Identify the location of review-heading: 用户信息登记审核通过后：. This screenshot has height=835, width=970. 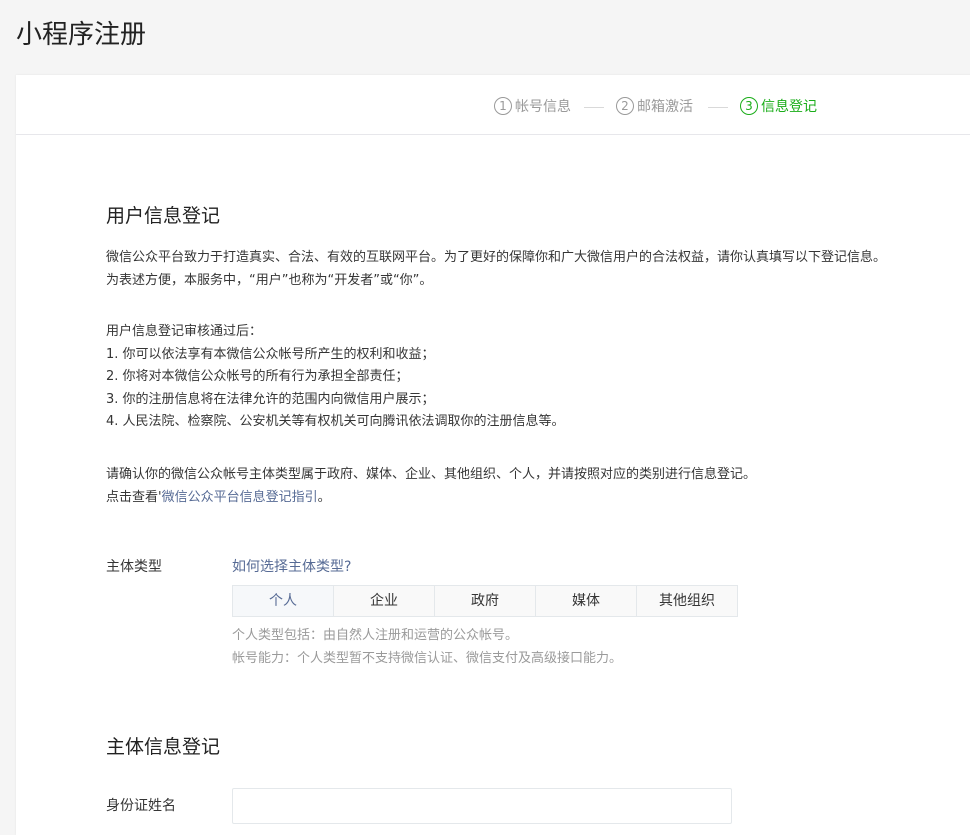
(184, 331).